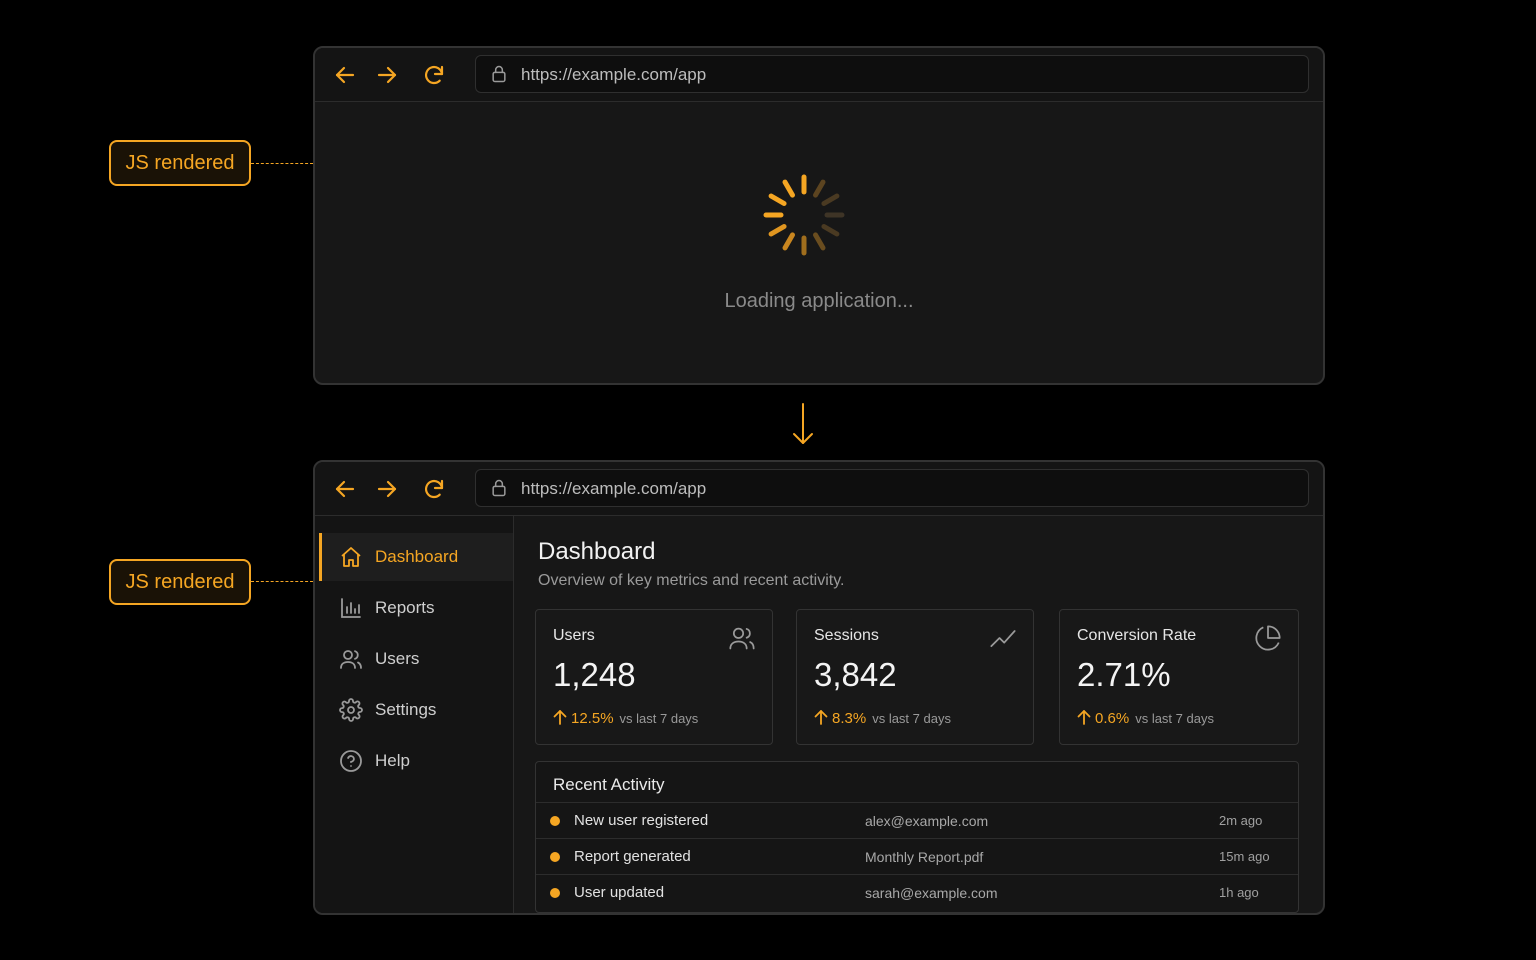 The image size is (1536, 960). Describe the element at coordinates (1137, 635) in the screenshot. I see `metric-label: Conversion Rate` at that location.